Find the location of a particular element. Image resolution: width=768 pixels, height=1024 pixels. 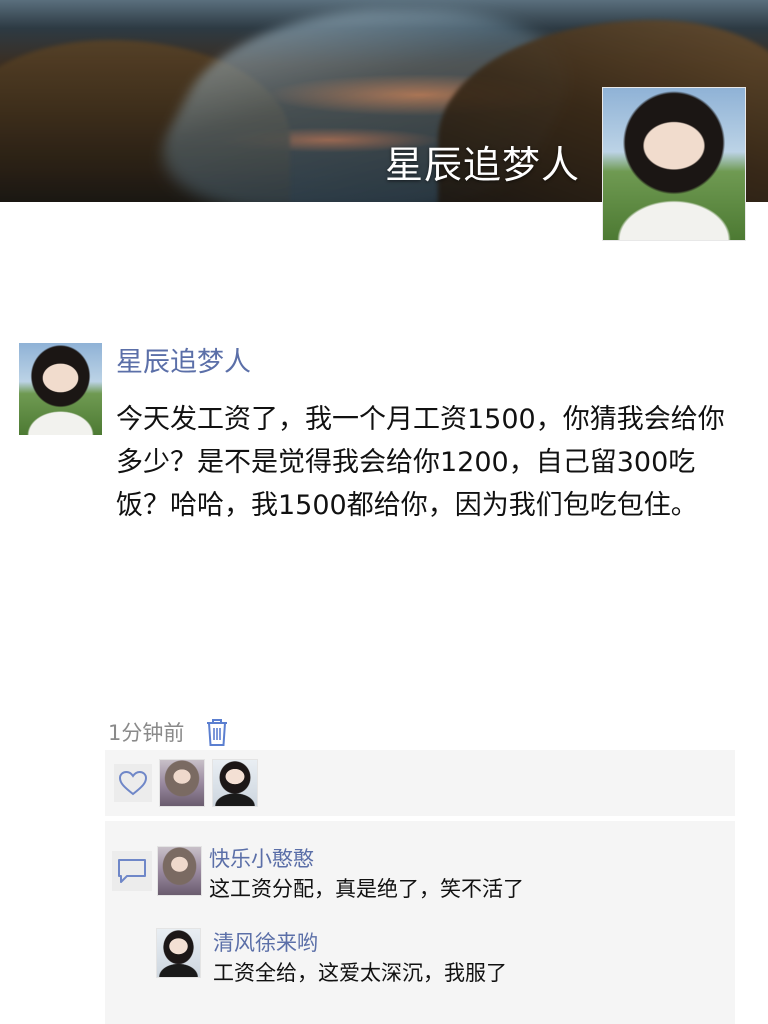

profile-avatar is located at coordinates (674, 164).